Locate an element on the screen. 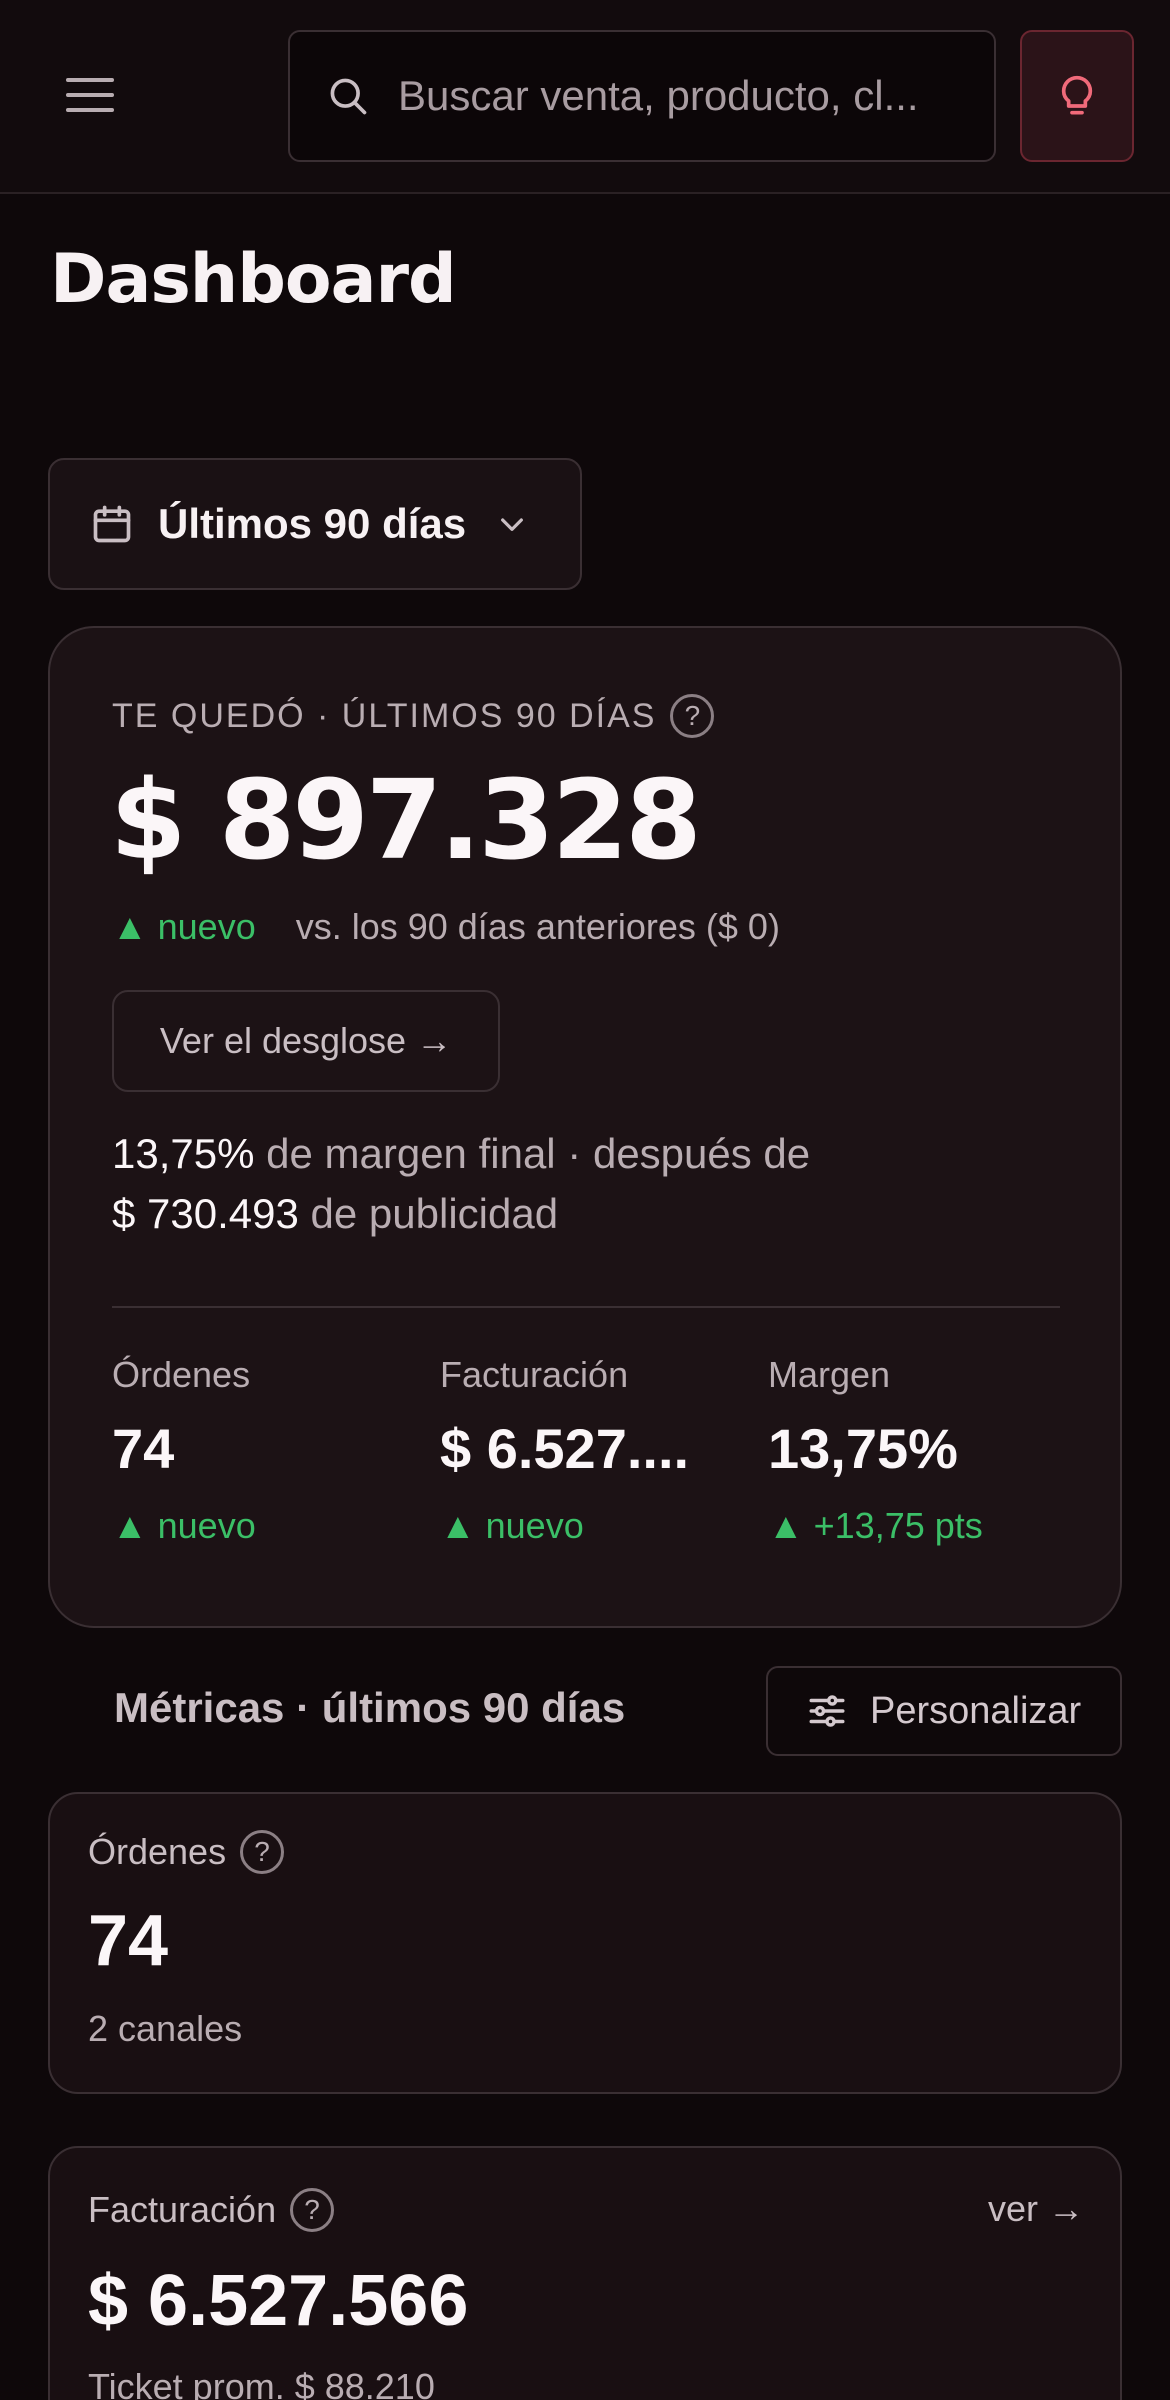 Image resolution: width=1170 pixels, height=2400 pixels. profit-delta-row: ▲ nuevo vs. los 90 días anteriores ($ 0) is located at coordinates (446, 927).